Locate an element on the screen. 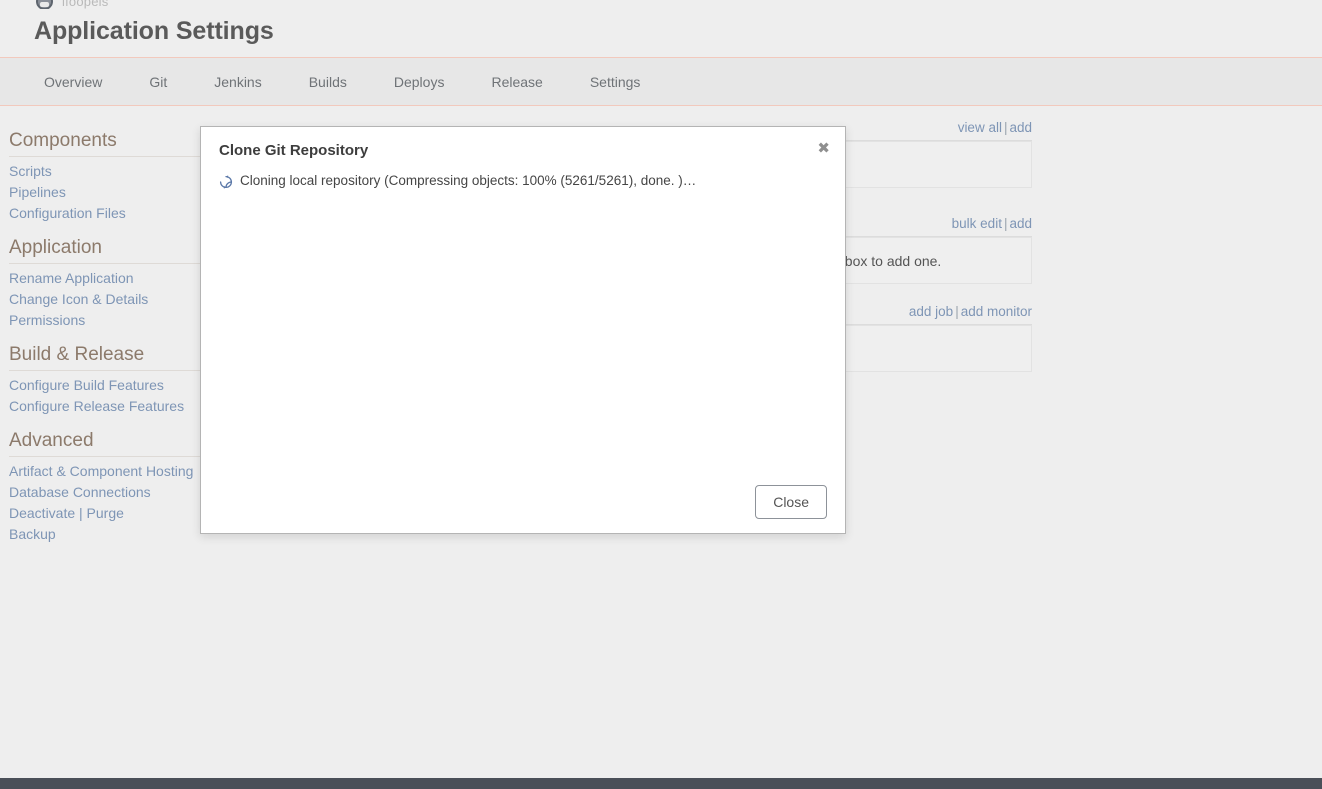 The height and width of the screenshot is (789, 1322). sidebar-item-artifact-component-hosting: Artifact & Component Hosting is located at coordinates (104, 471).